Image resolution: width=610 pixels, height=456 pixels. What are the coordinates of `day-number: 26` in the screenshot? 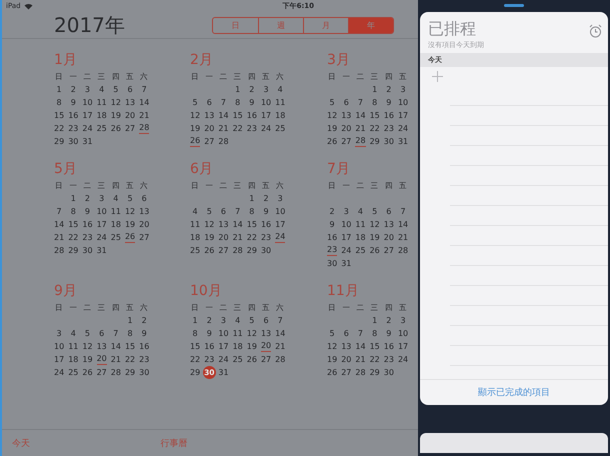 It's located at (209, 251).